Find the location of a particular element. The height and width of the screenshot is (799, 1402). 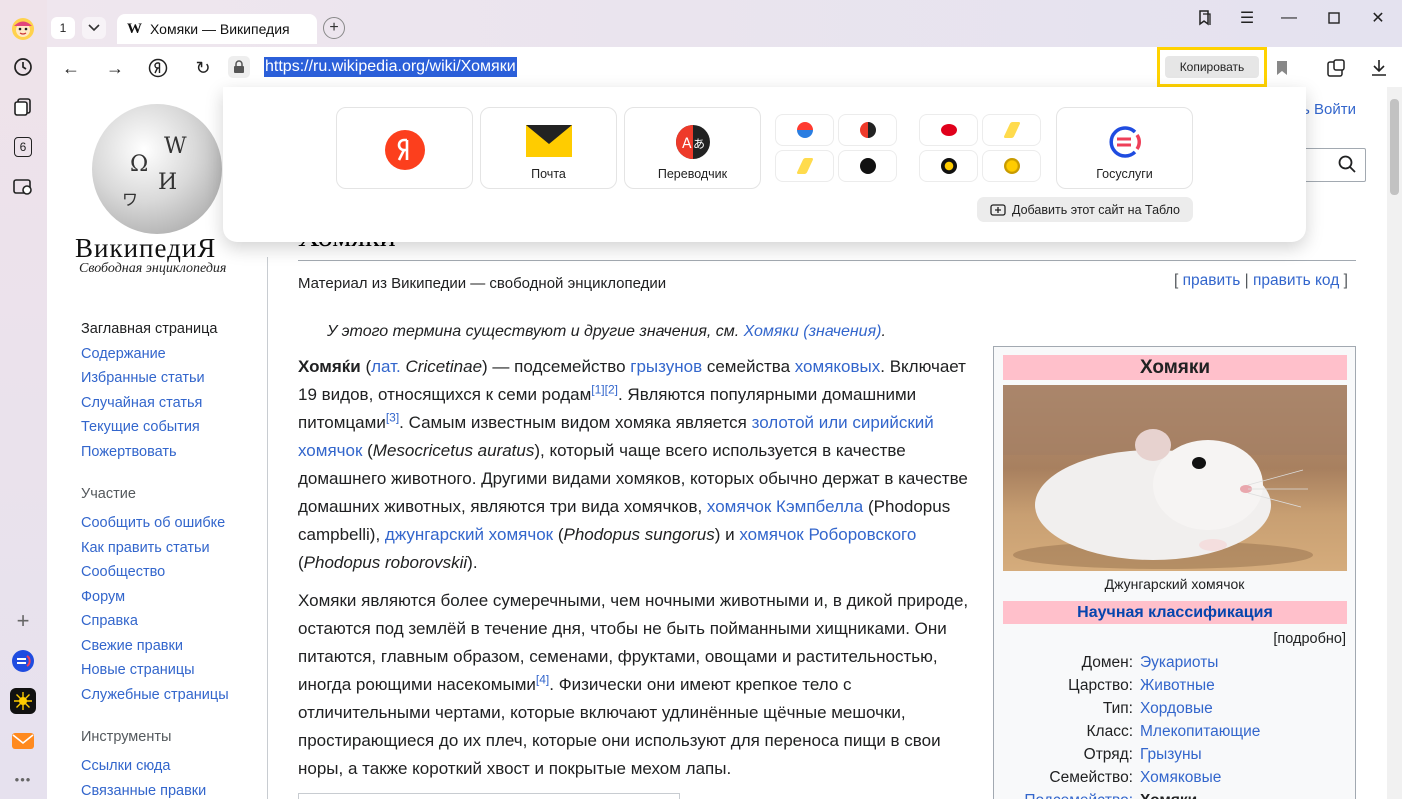

chevron-down-icon is located at coordinates (94, 28).